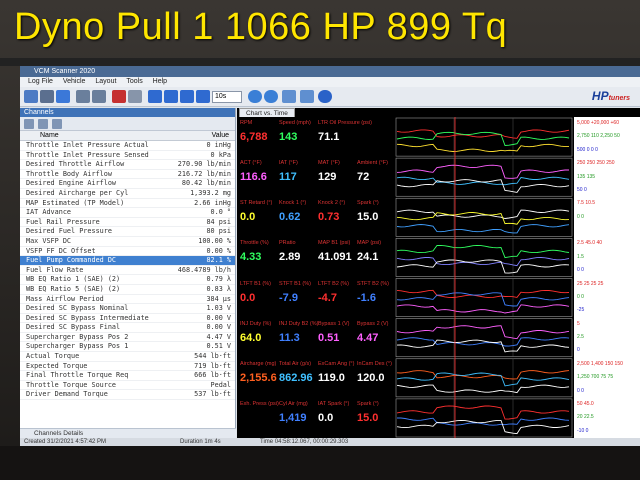  I want to click on zoom-select: 10s, so click(227, 97).